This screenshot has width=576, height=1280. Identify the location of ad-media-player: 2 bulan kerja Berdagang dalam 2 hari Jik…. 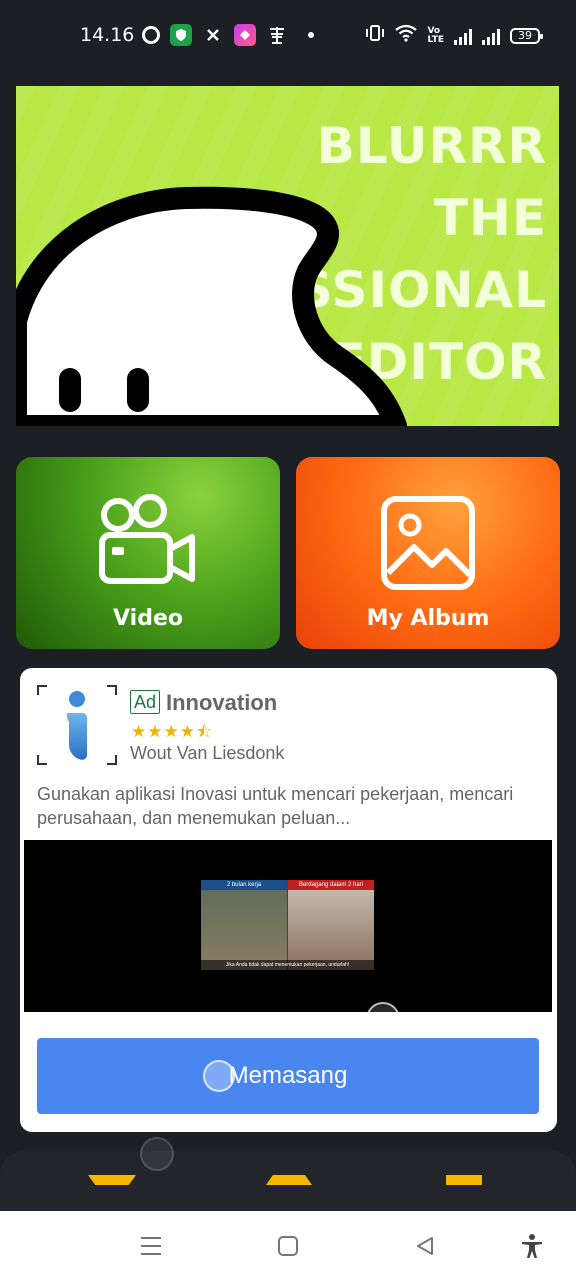
(288, 926).